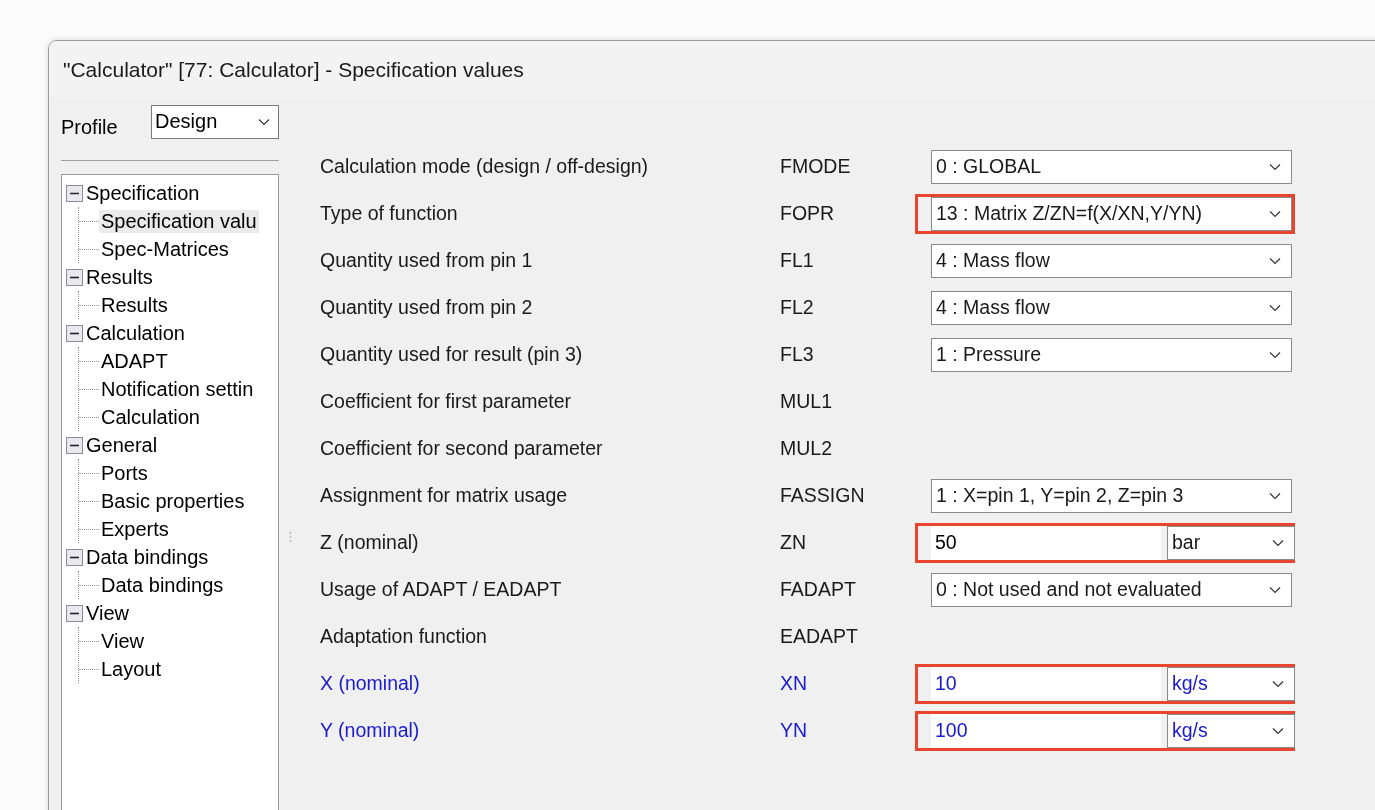 This screenshot has height=810, width=1375. What do you see at coordinates (823, 495) in the screenshot?
I see `parameter-code: FASSIGN` at bounding box center [823, 495].